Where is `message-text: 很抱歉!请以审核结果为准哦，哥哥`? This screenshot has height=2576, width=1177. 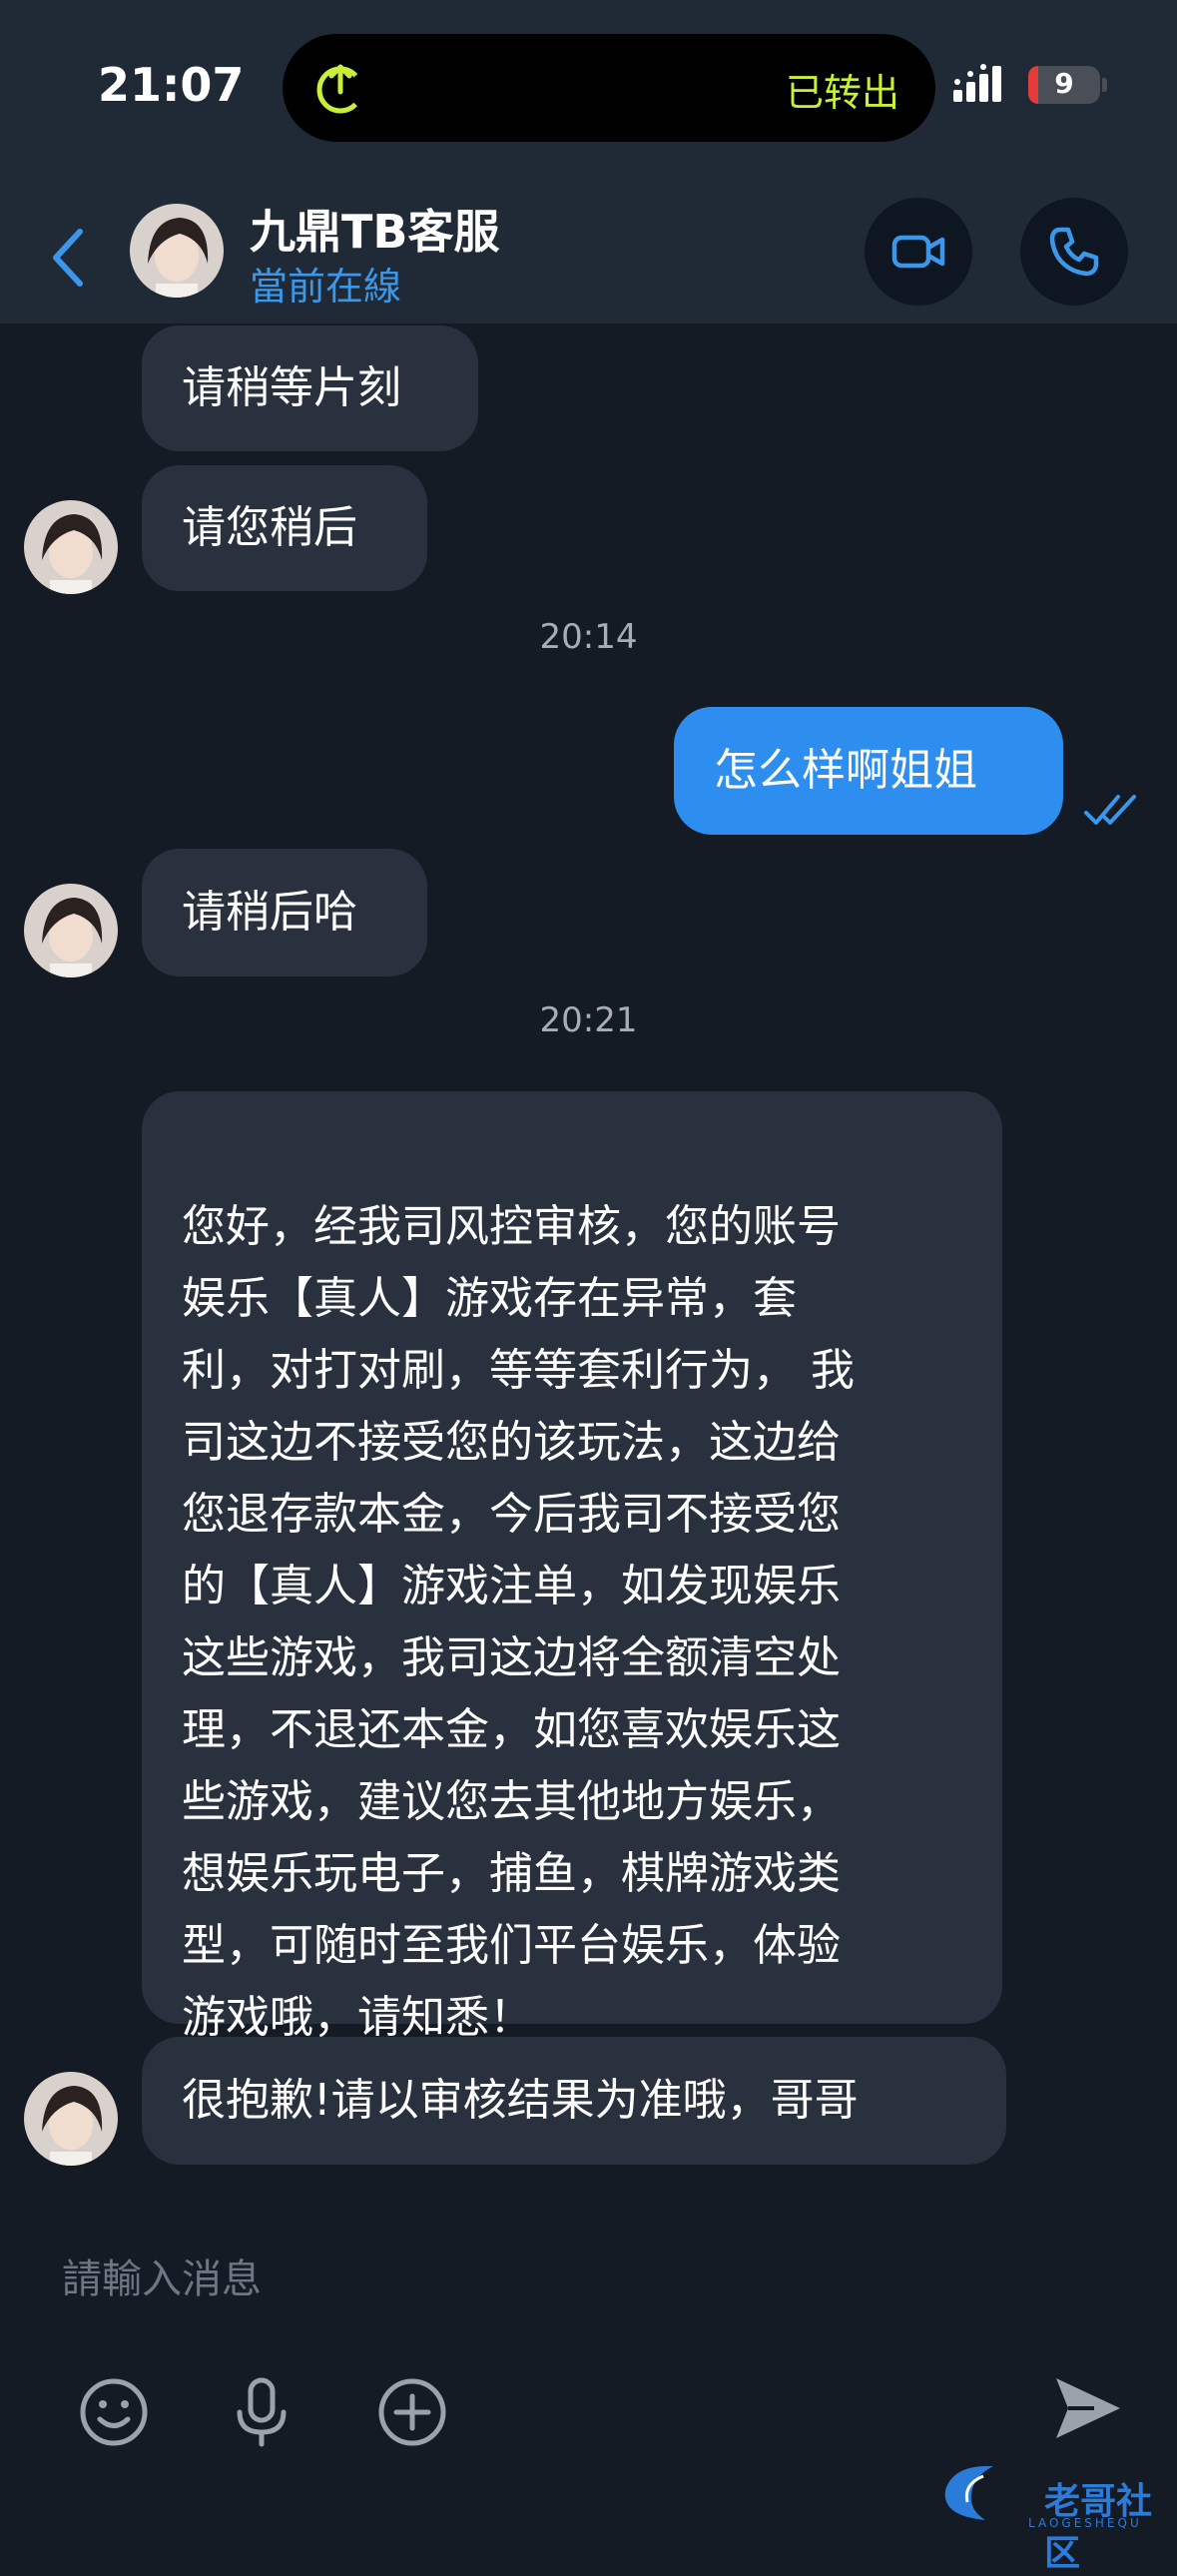
message-text: 很抱歉!请以审核结果为准哦，哥哥 is located at coordinates (520, 2100).